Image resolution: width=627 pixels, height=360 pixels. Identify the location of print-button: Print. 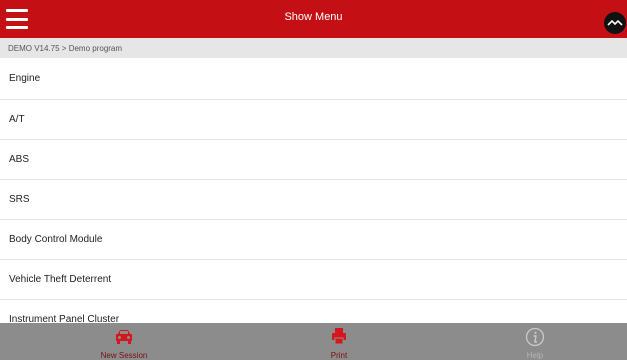
(339, 341).